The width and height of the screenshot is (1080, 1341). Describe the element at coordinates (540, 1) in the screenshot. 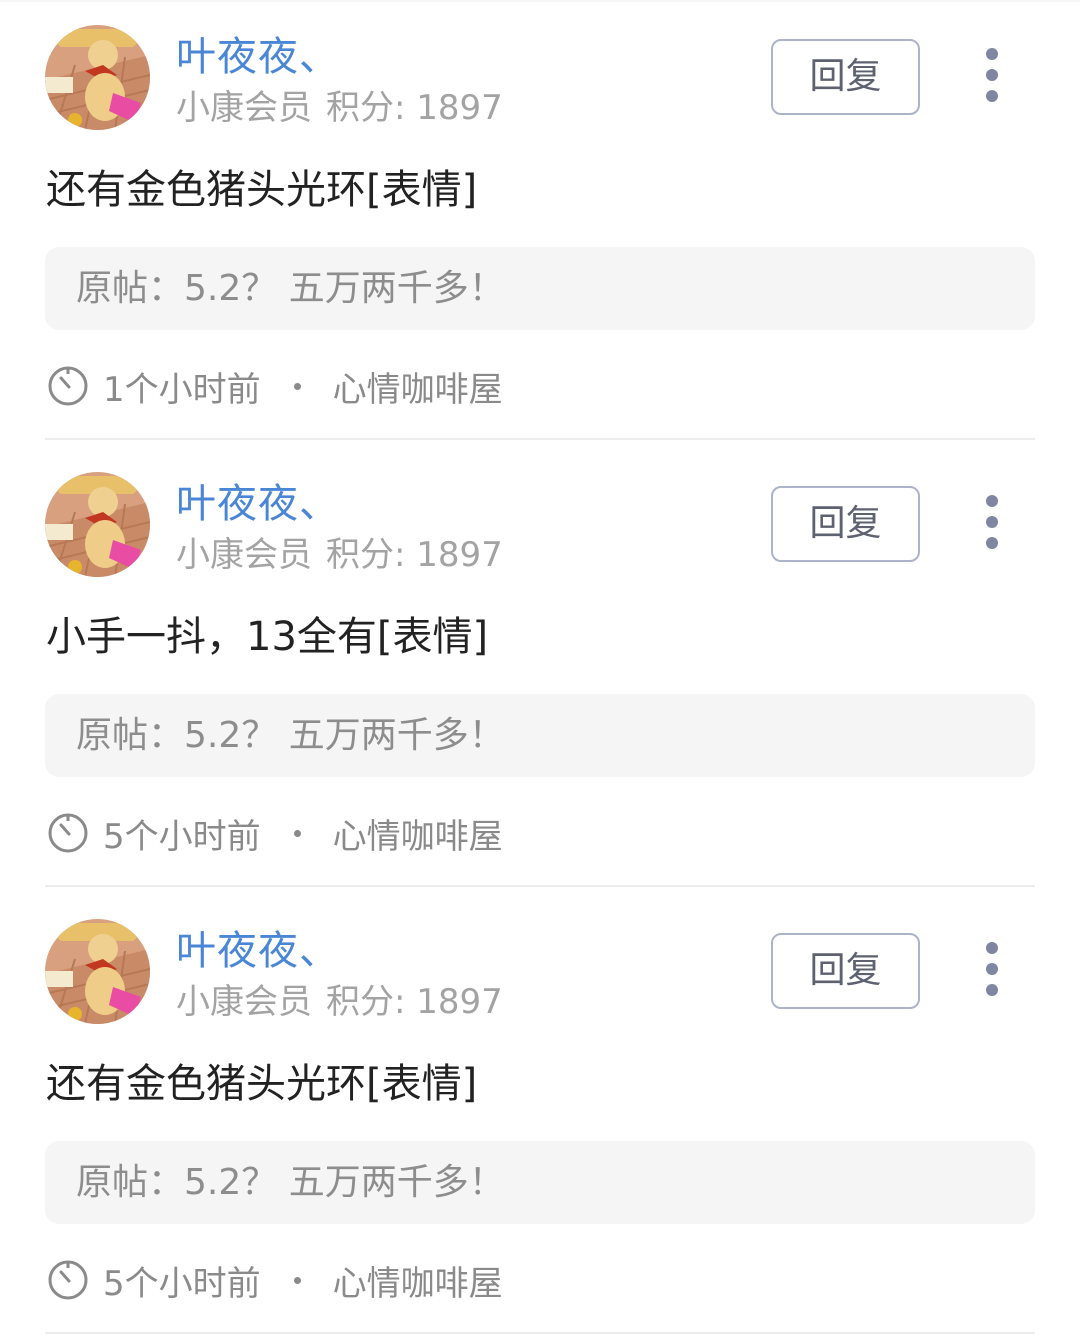

I see `top-divider` at that location.